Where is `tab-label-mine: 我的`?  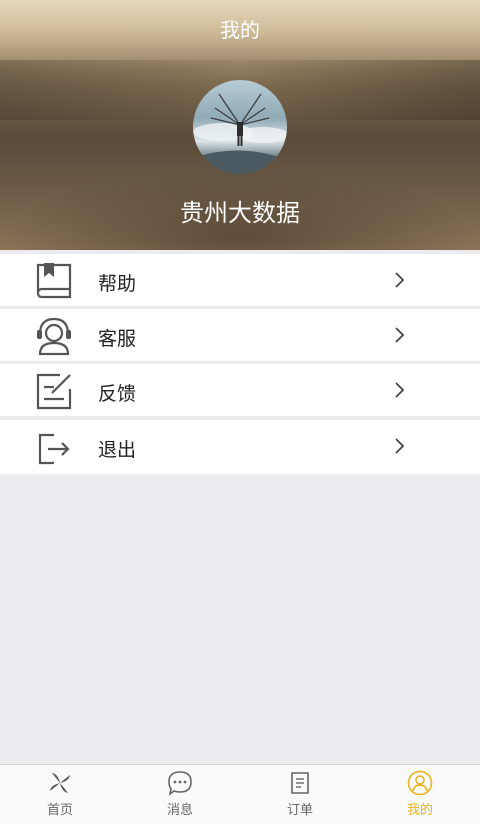
tab-label-mine: 我的 is located at coordinates (419, 810).